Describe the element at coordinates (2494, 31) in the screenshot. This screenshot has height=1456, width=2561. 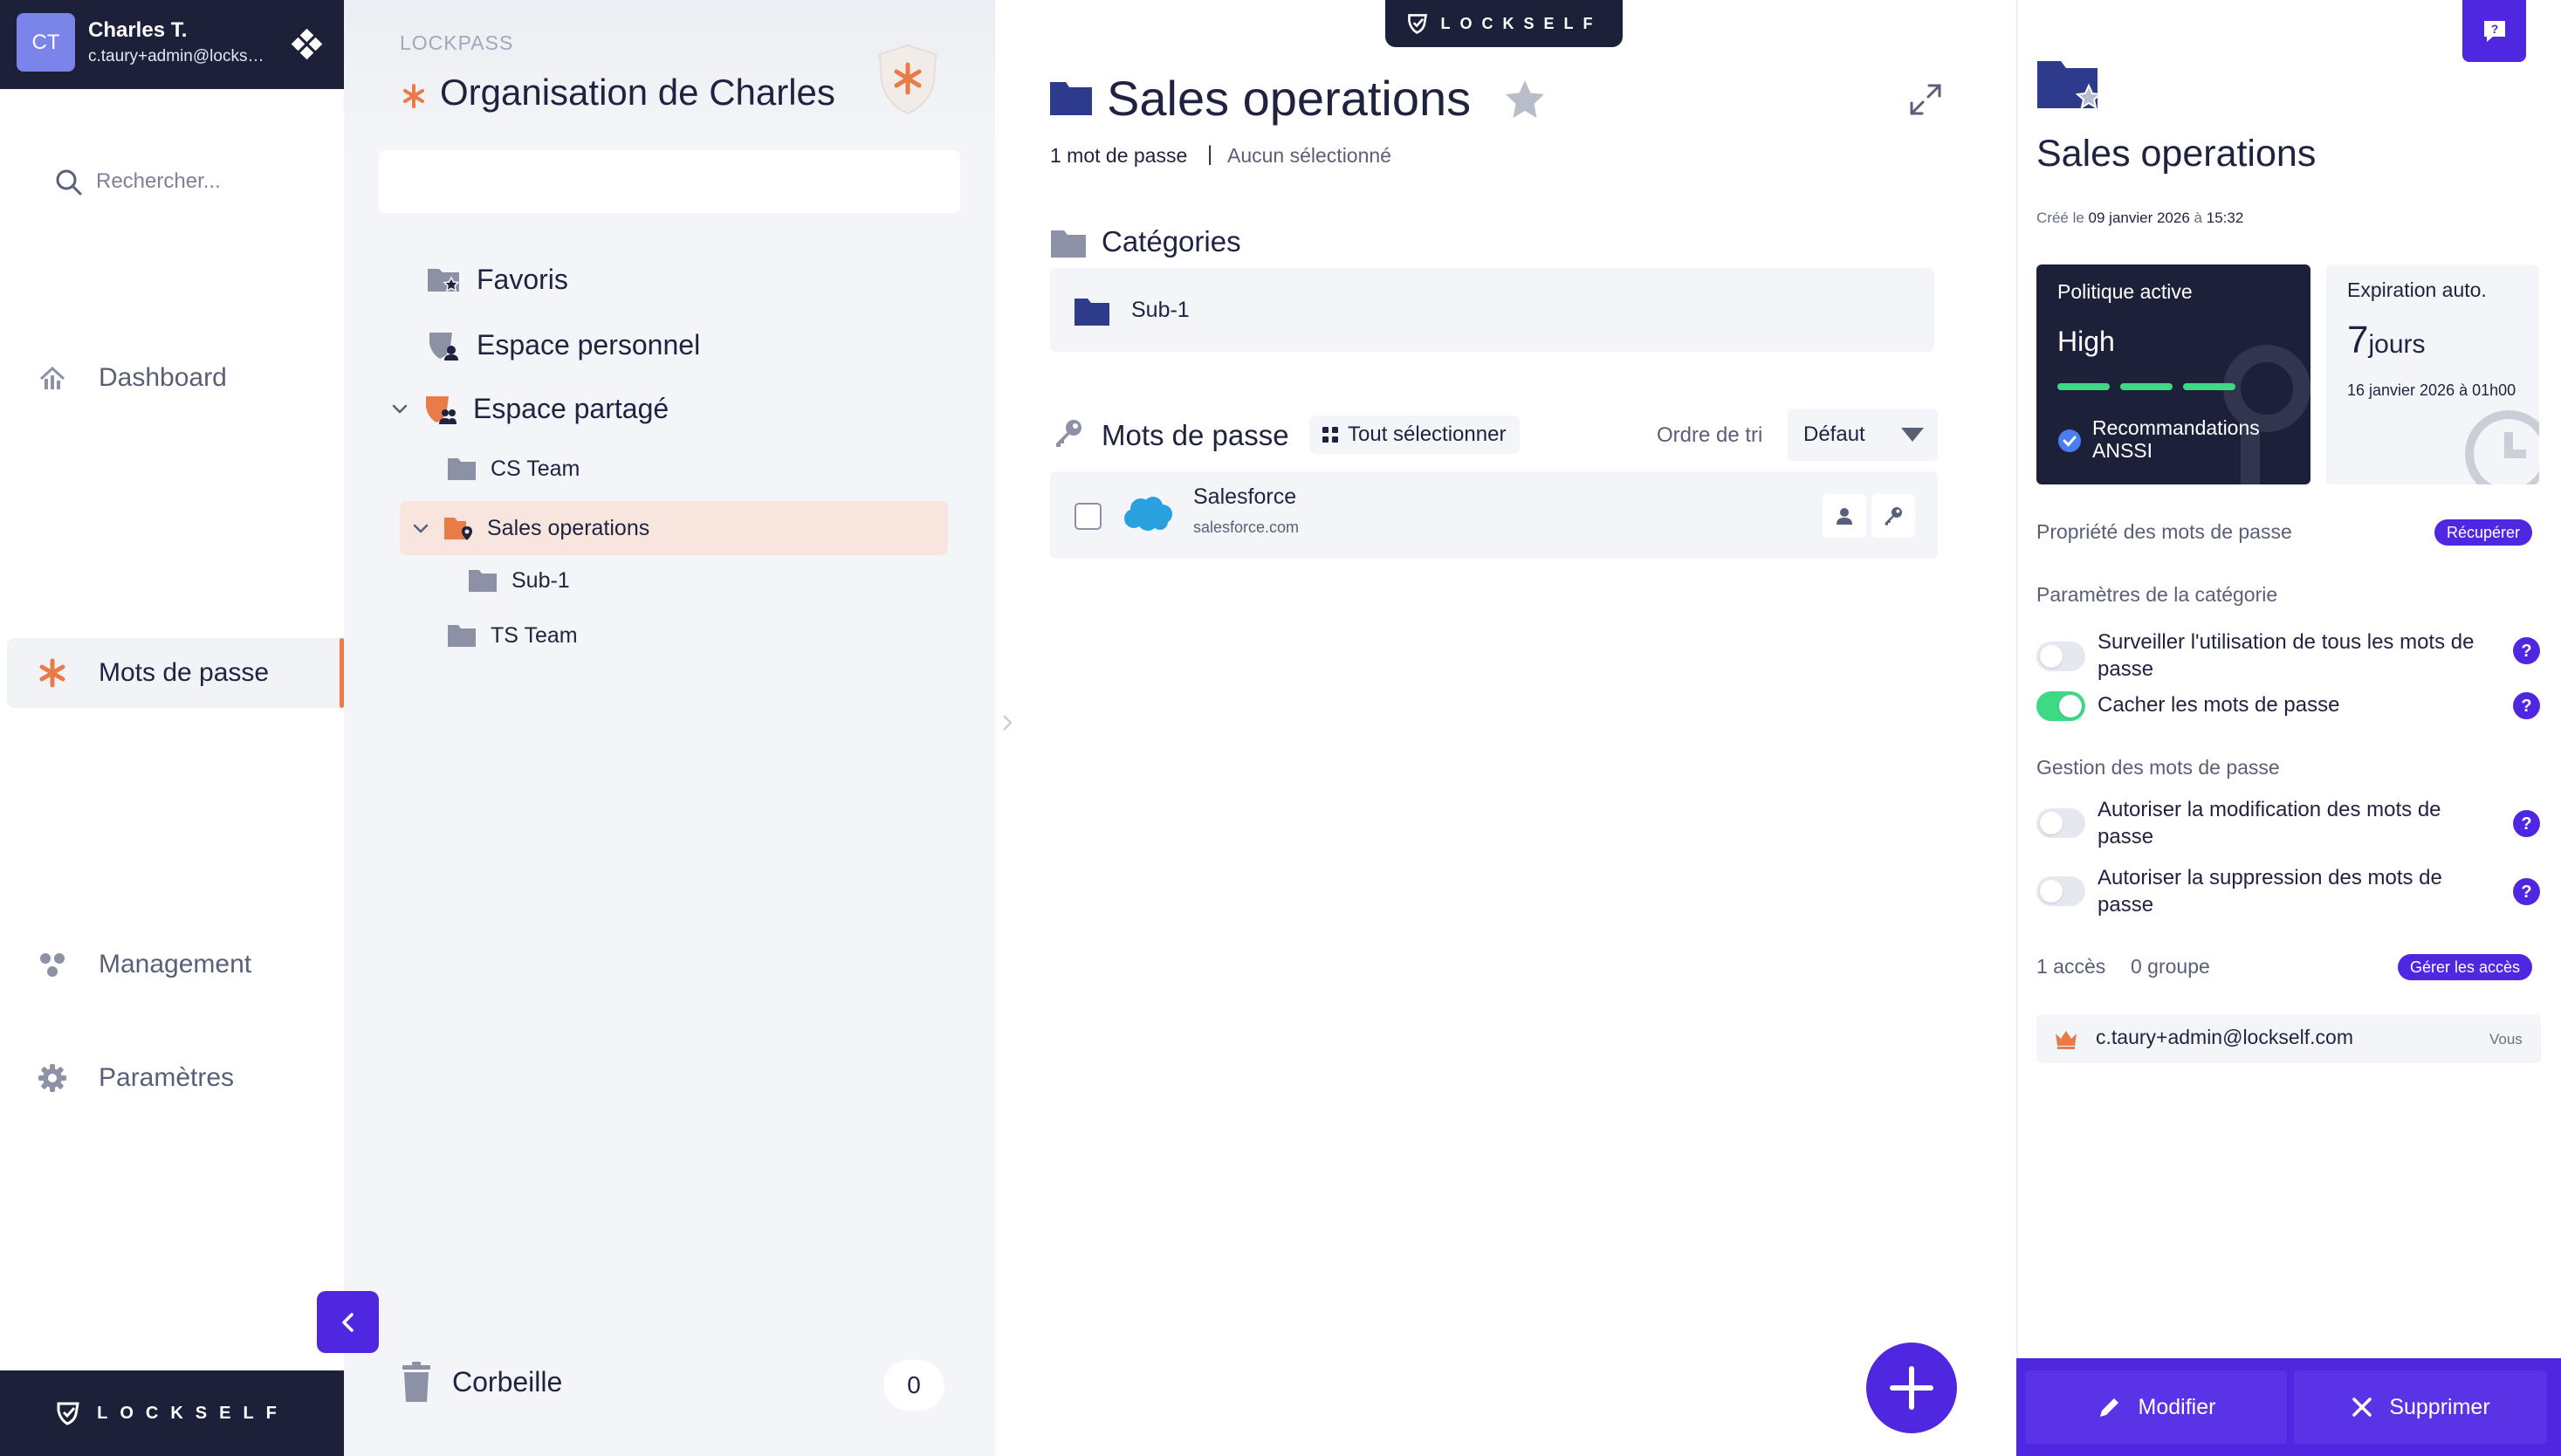
I see `help-button: ?` at that location.